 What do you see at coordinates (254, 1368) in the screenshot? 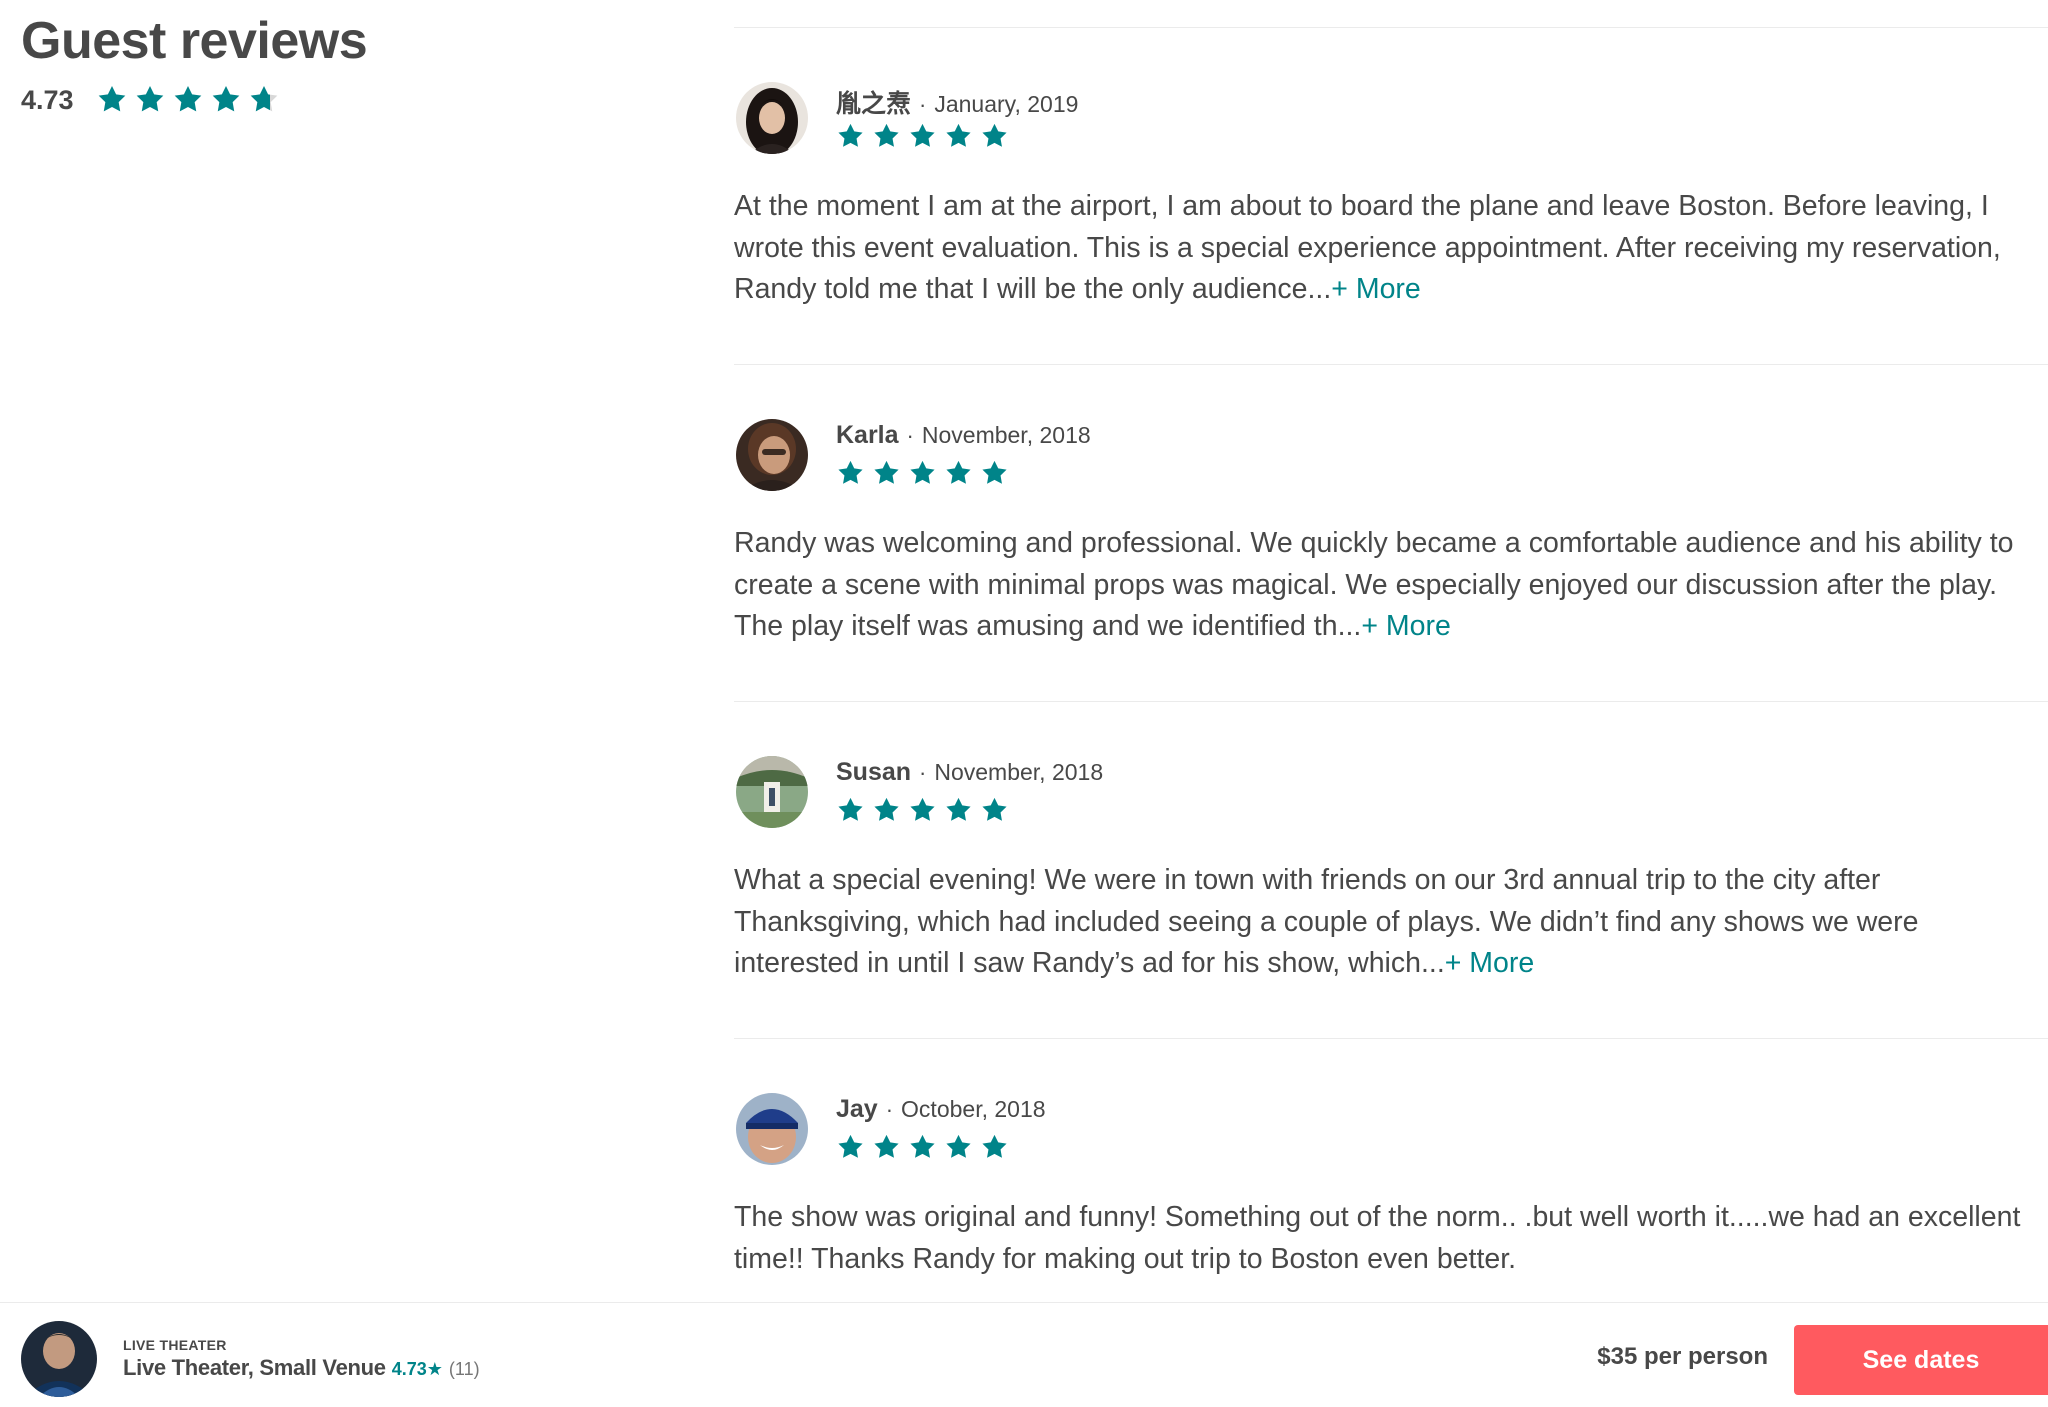
I see `listing-title: Live Theater, Small Venue` at bounding box center [254, 1368].